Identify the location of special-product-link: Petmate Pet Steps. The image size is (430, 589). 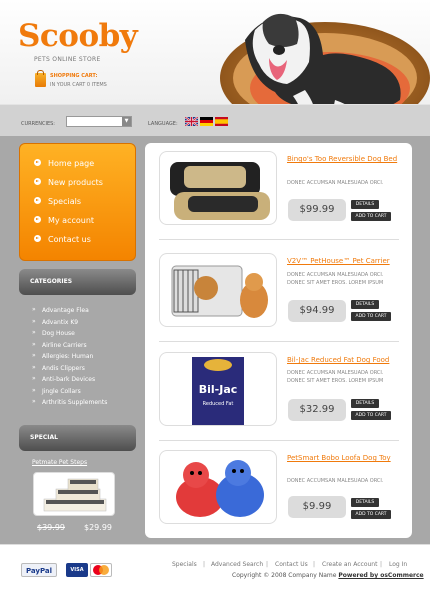
(59, 462).